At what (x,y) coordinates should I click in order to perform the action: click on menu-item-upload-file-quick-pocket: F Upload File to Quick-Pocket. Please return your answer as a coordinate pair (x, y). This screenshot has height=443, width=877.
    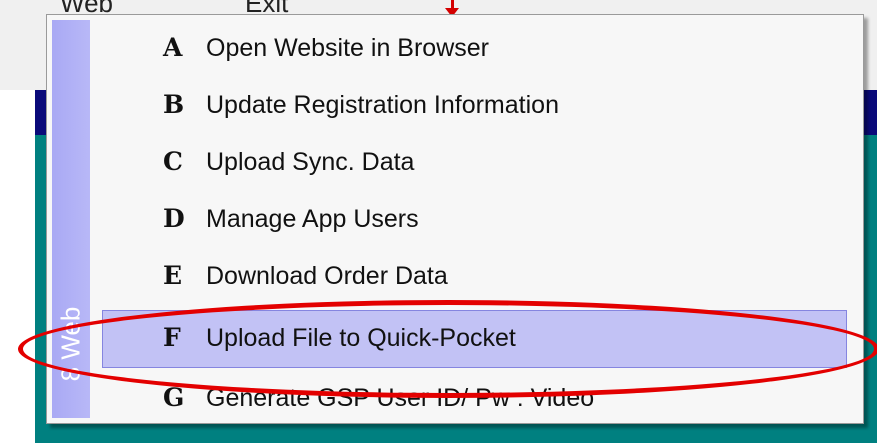
    Looking at the image, I should click on (474, 339).